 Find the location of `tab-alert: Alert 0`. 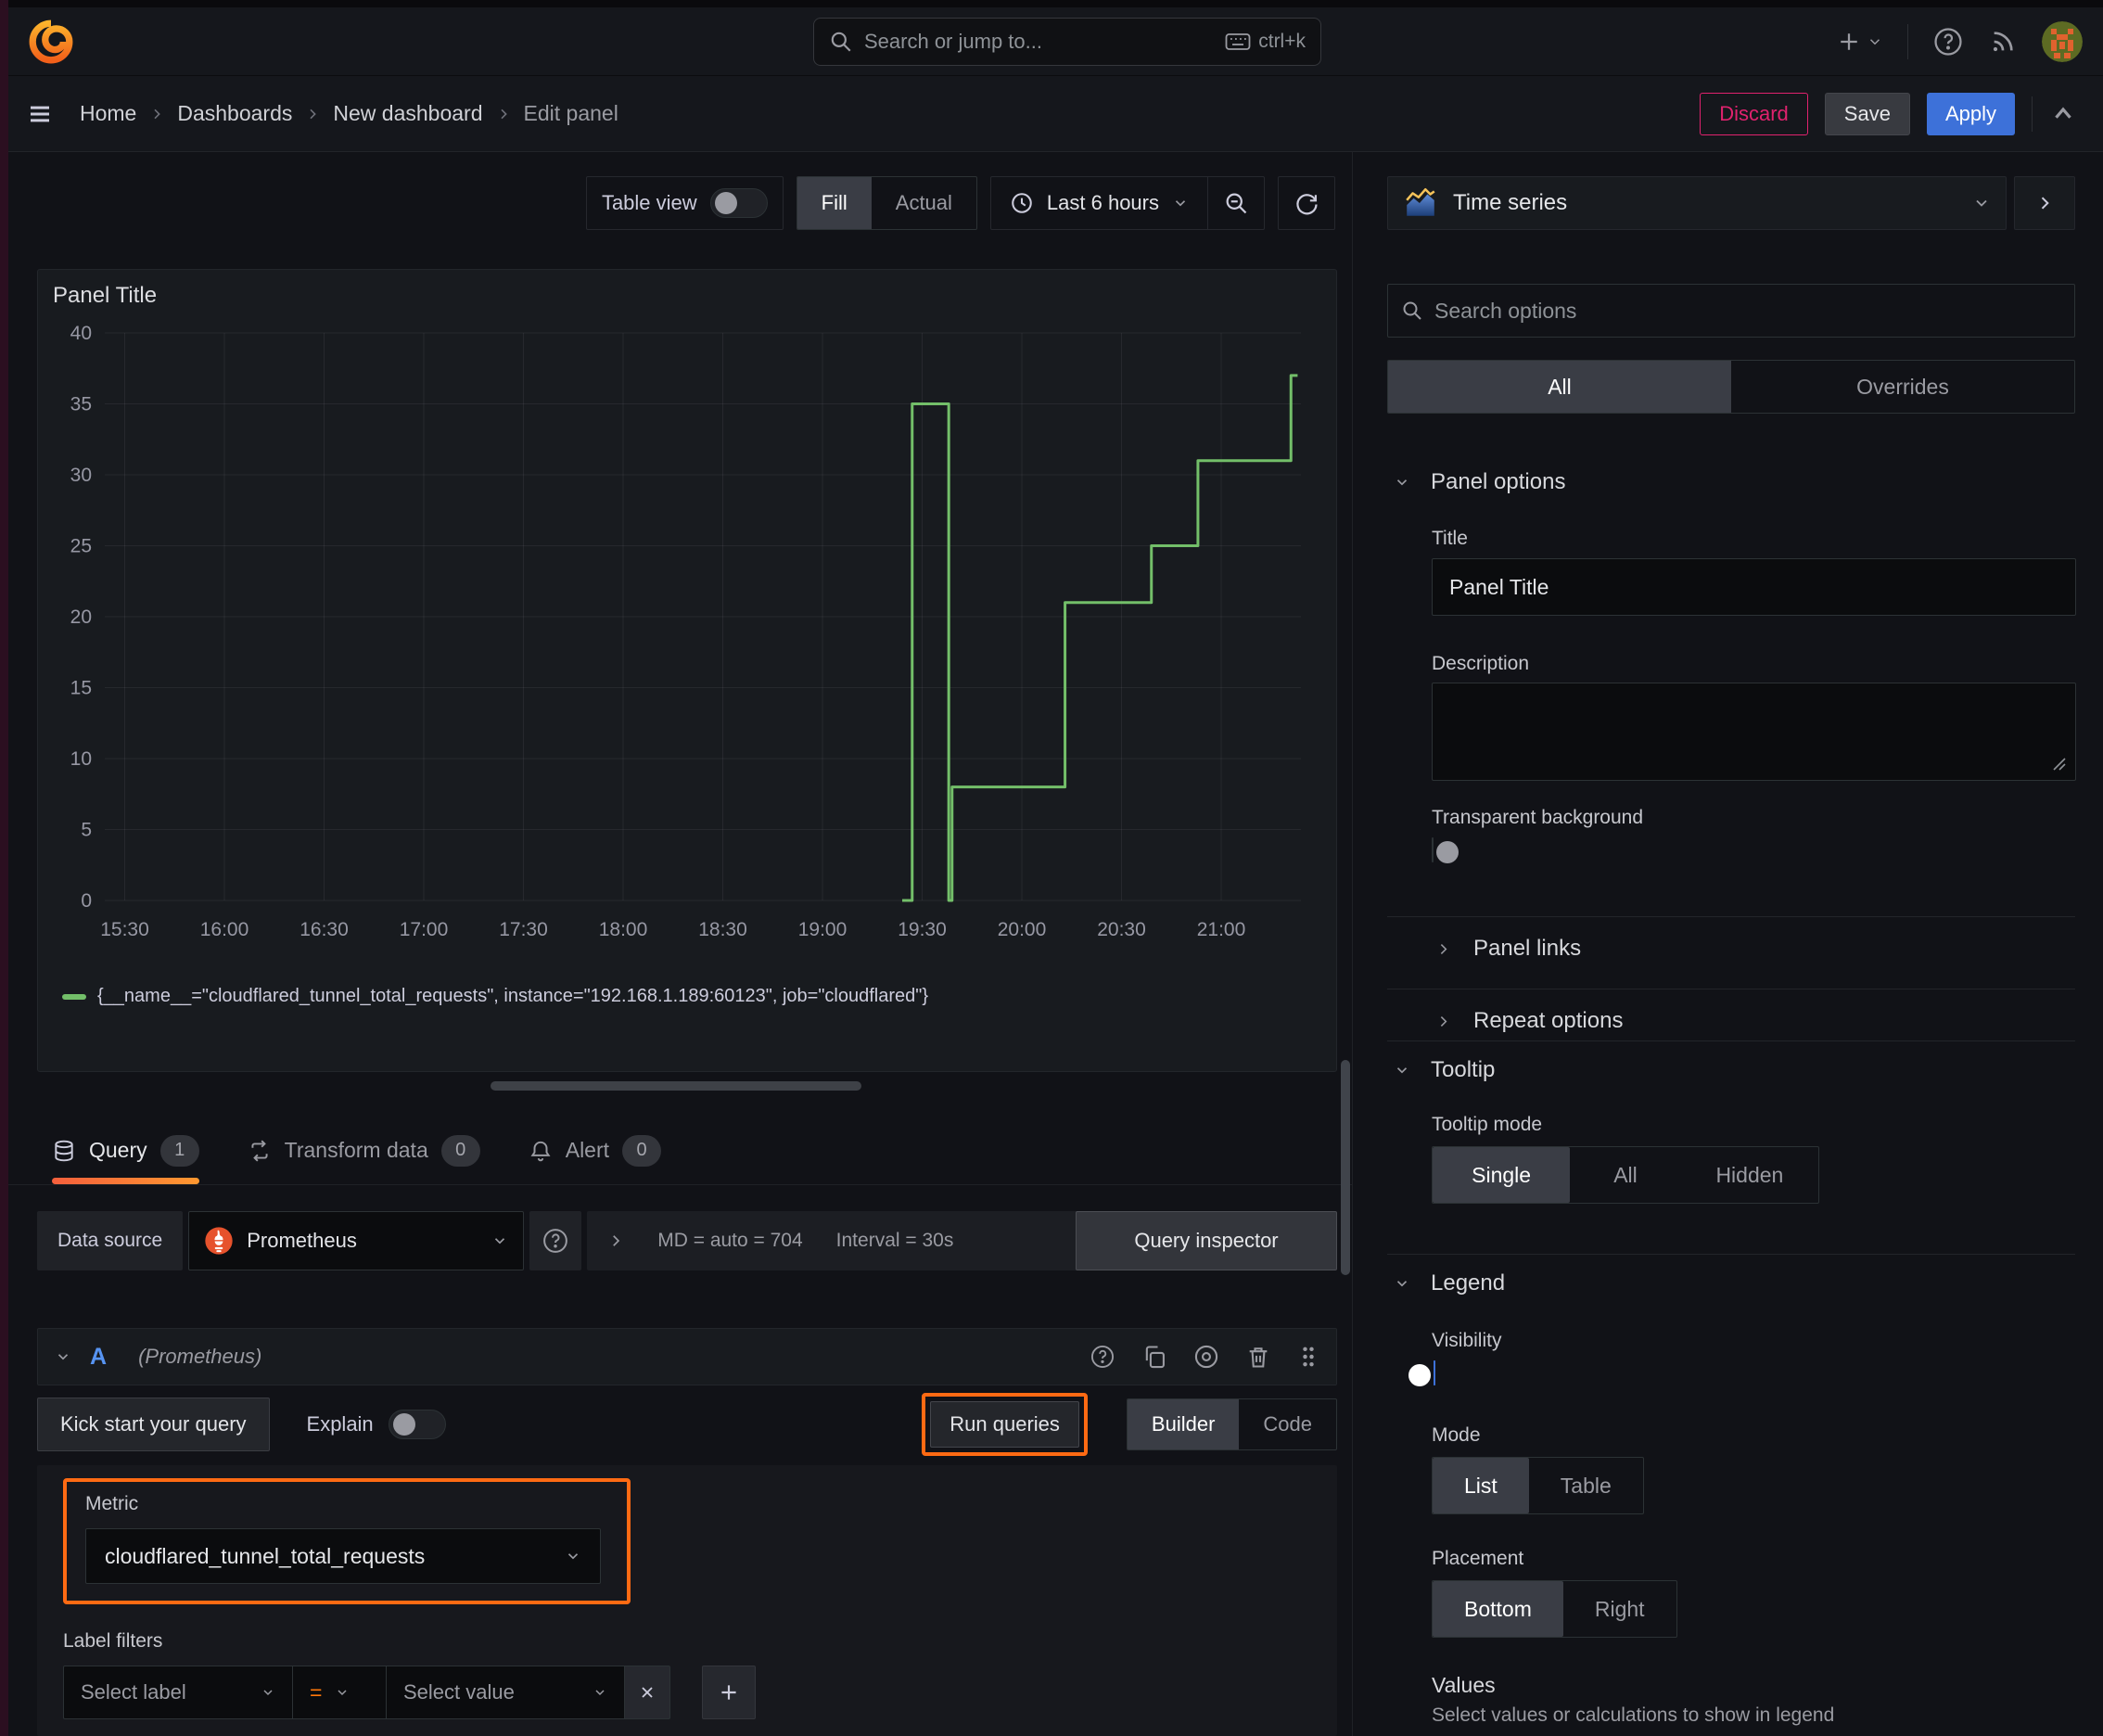

tab-alert: Alert 0 is located at coordinates (595, 1150).